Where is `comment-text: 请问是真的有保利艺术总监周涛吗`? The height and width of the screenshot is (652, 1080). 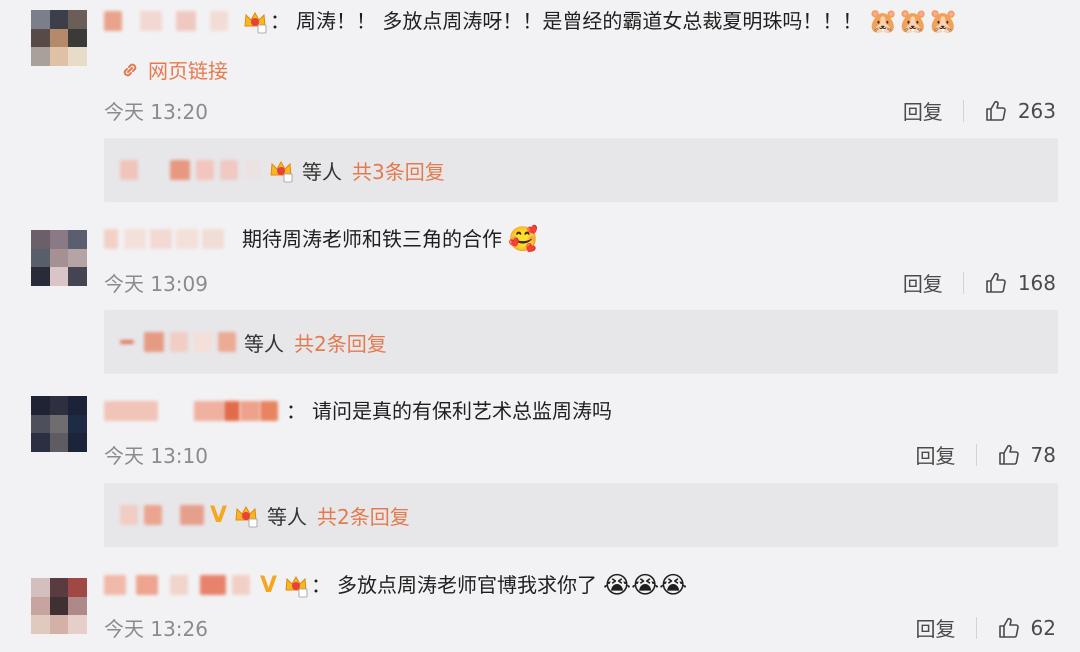
comment-text: 请问是真的有保利艺术总监周涛吗 is located at coordinates (462, 411).